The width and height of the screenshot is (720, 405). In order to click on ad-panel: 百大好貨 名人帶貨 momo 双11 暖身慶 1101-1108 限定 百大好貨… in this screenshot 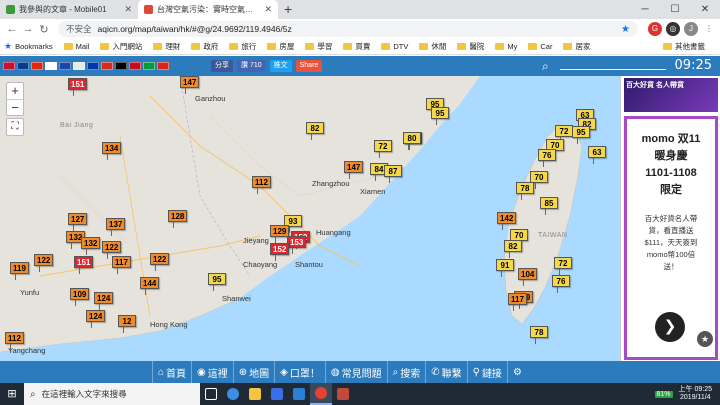, I will do `click(670, 218)`.